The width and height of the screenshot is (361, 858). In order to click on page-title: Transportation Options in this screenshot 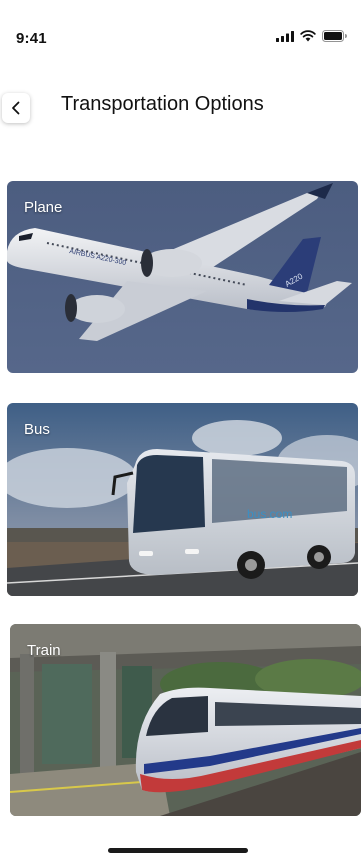, I will do `click(162, 104)`.